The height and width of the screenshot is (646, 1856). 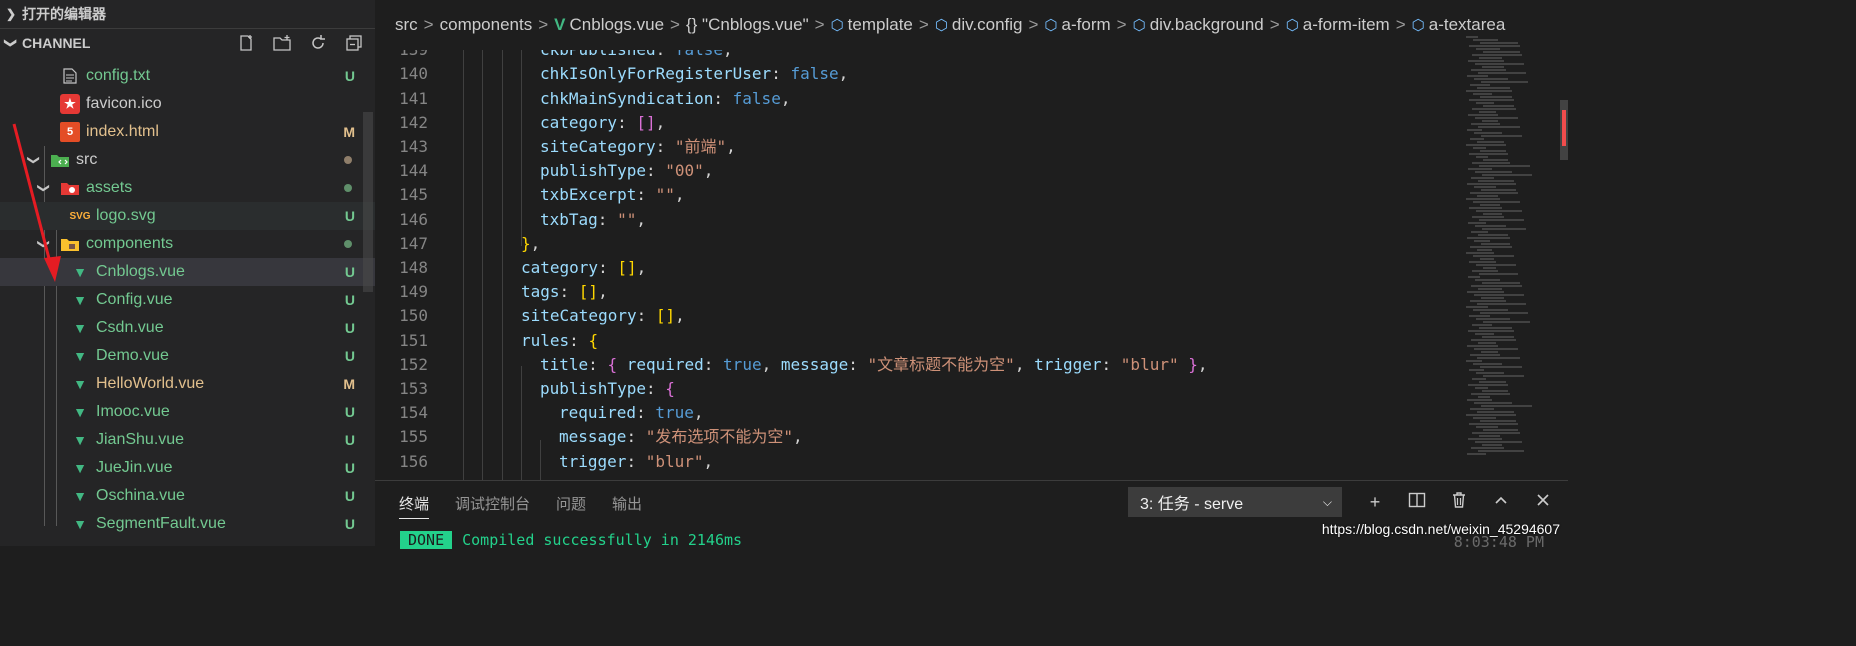 I want to click on code-line: trigger: "blur",, so click(x=636, y=462).